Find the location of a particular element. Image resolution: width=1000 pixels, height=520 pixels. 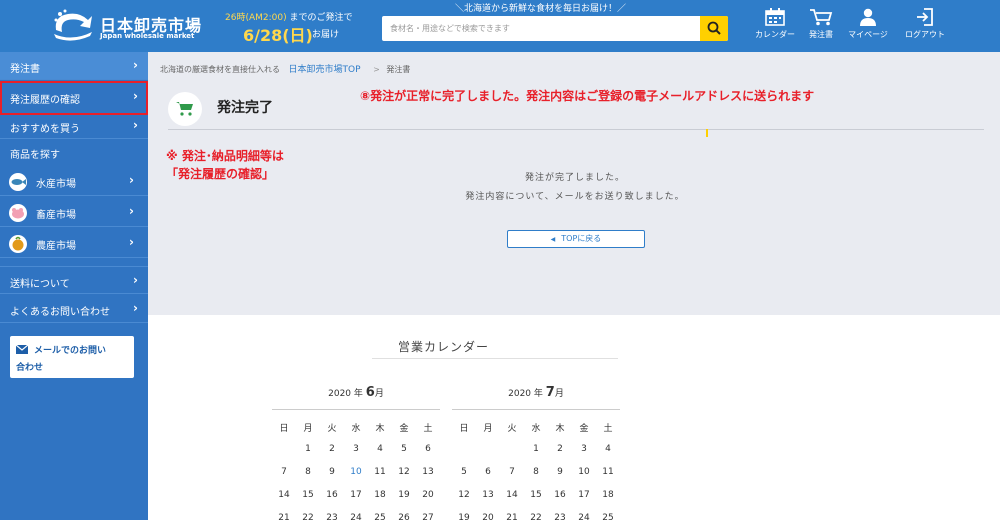

mail-contact-button: メールでのお問い 合わせ is located at coordinates (72, 357).